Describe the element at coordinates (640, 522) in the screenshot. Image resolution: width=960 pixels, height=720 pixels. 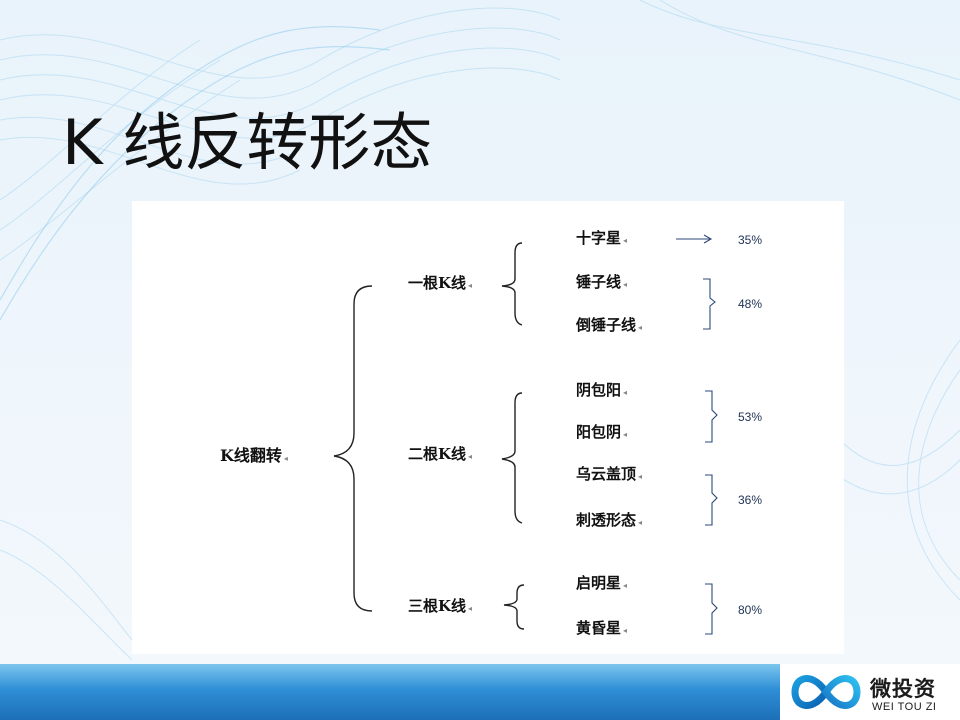
I see `node-pattern-7-mark: ◂` at that location.